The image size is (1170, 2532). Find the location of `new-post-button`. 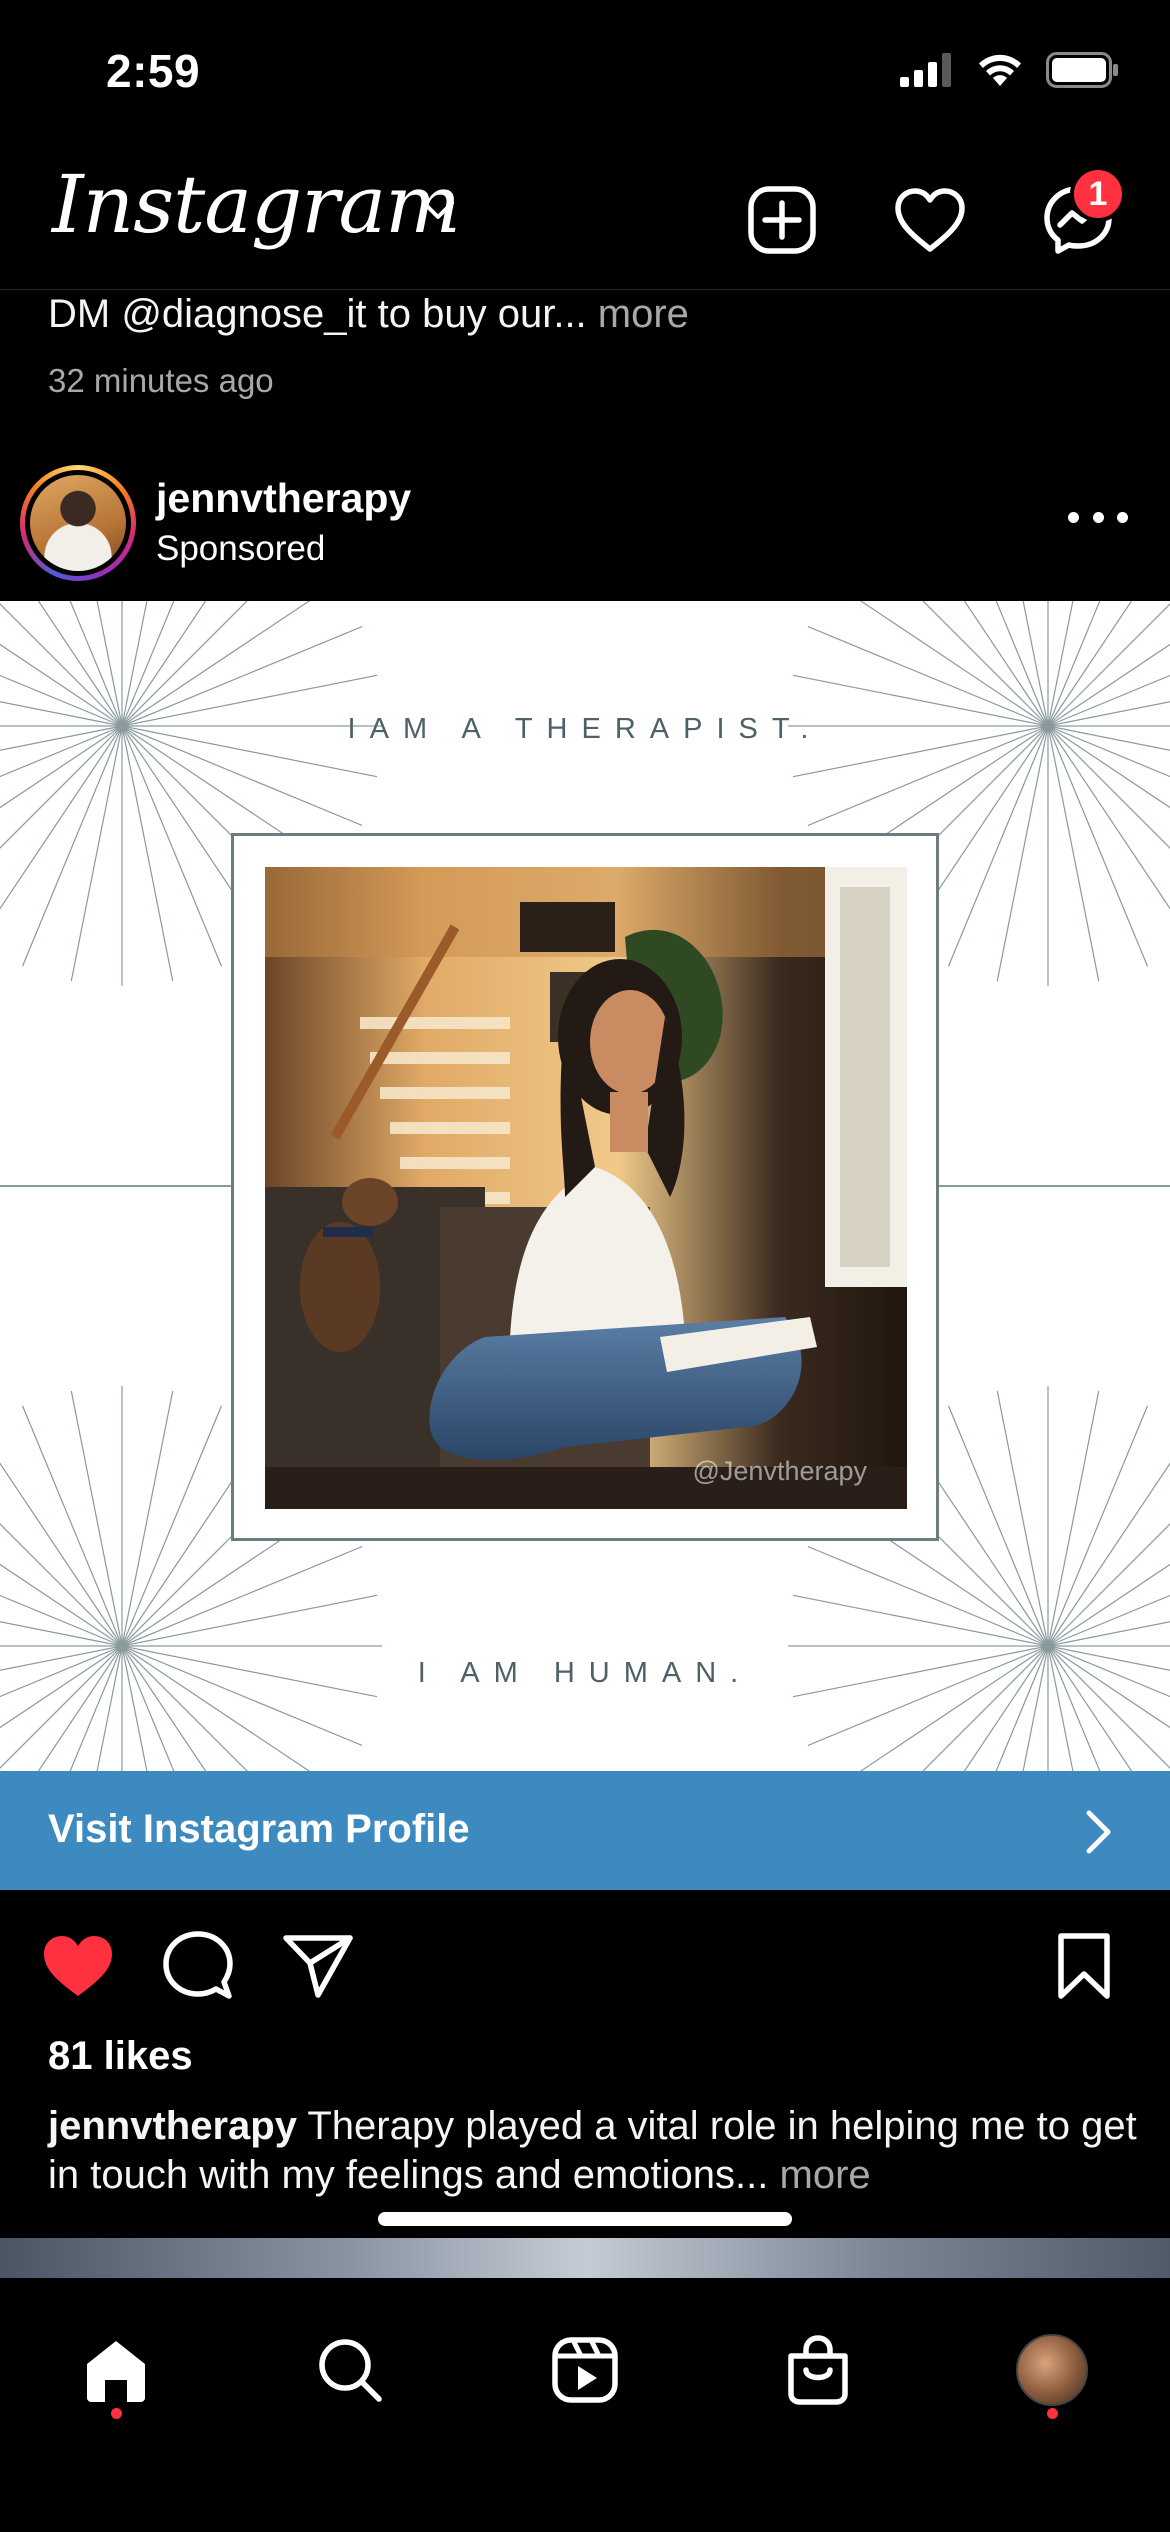

new-post-button is located at coordinates (782, 220).